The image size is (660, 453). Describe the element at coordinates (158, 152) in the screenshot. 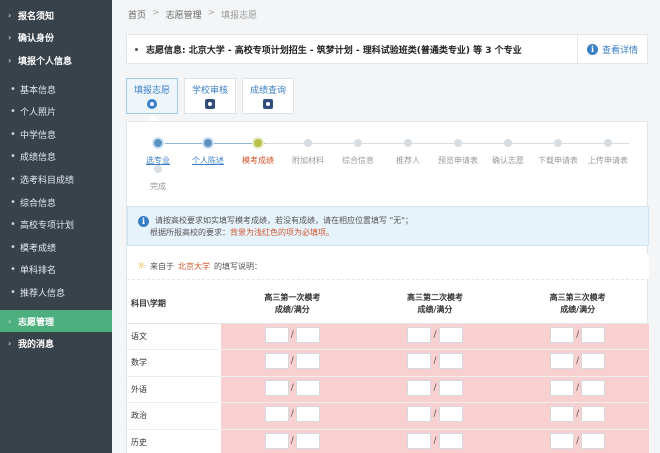

I see `step-select-major: 选专业` at that location.